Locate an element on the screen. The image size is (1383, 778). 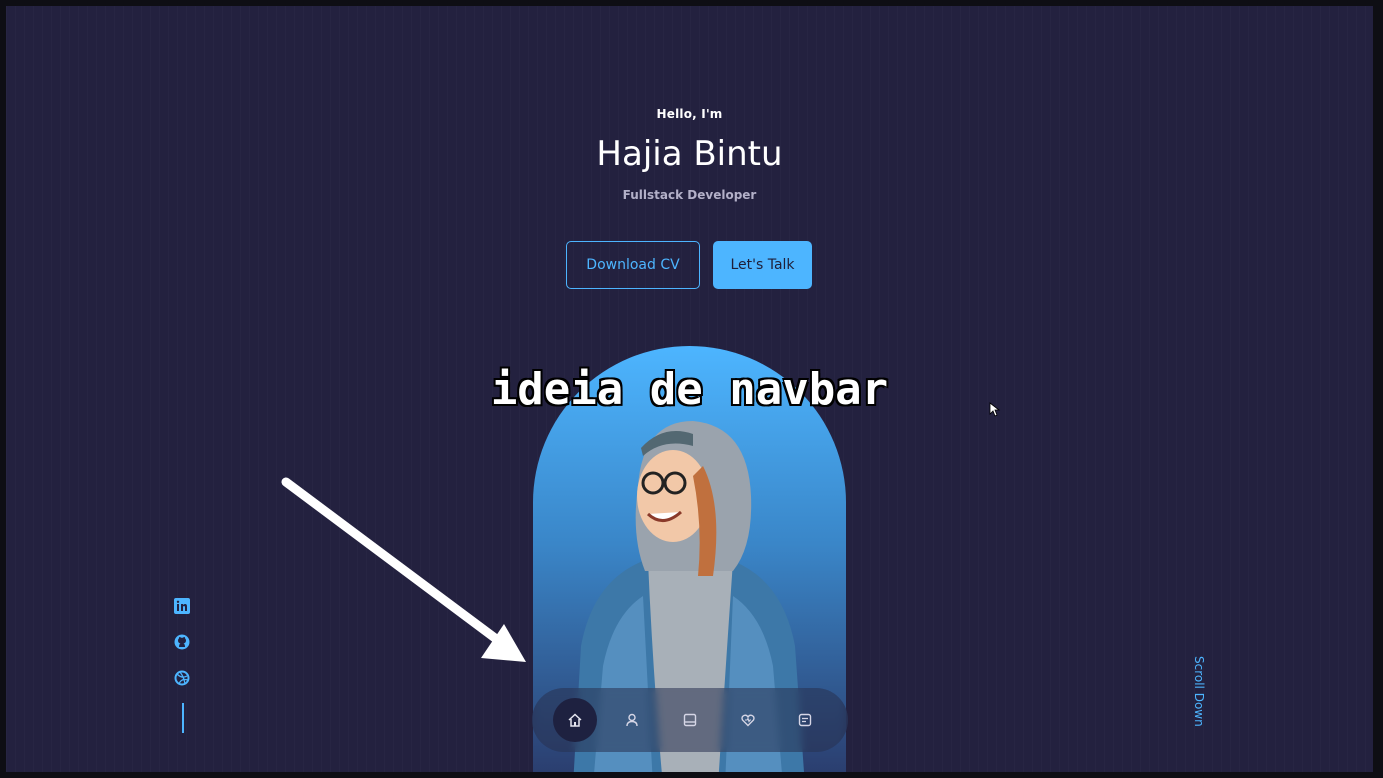
github-icon is located at coordinates (183, 643).